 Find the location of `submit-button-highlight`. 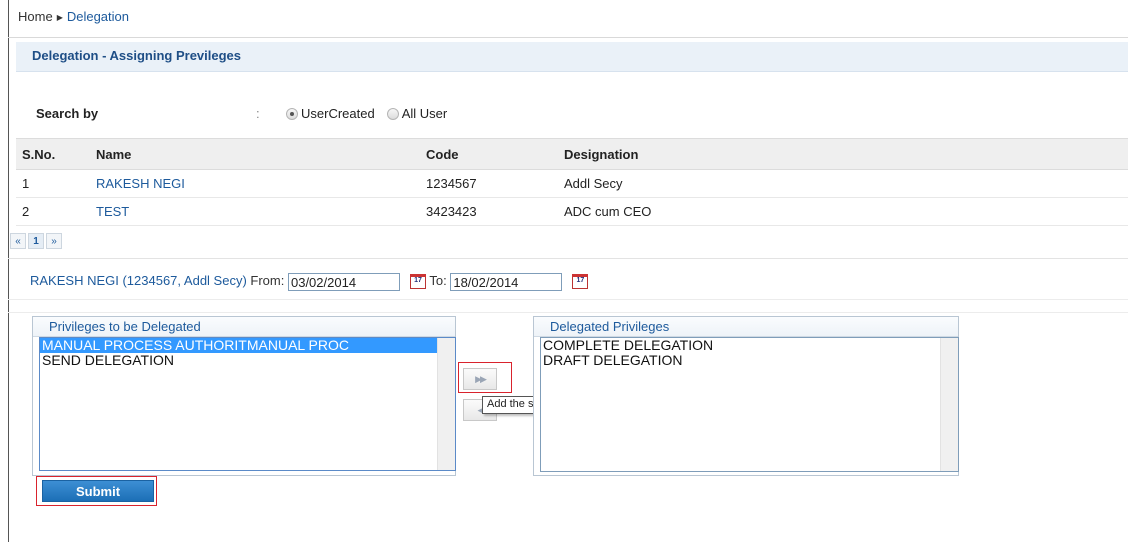

submit-button-highlight is located at coordinates (96, 491).